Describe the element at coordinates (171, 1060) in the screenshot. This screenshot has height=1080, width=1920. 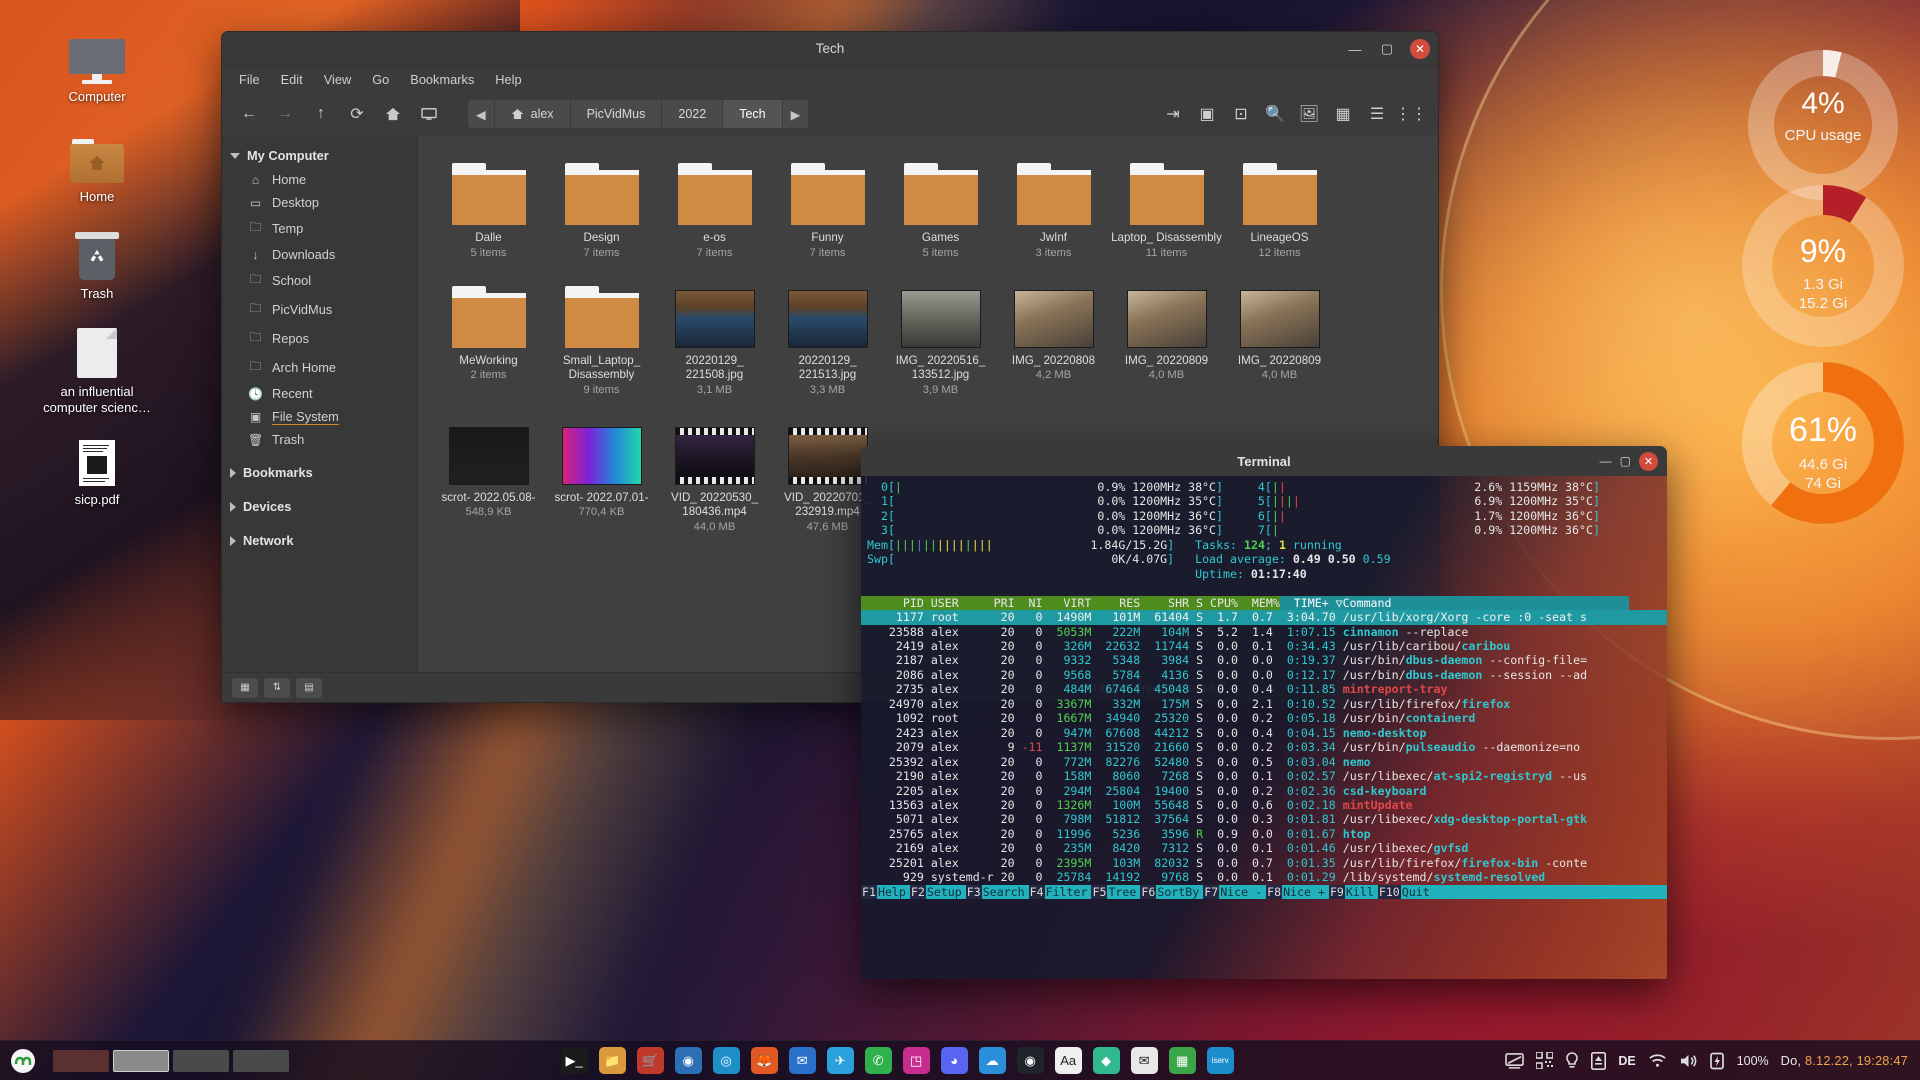
I see `workspace-switcher` at that location.